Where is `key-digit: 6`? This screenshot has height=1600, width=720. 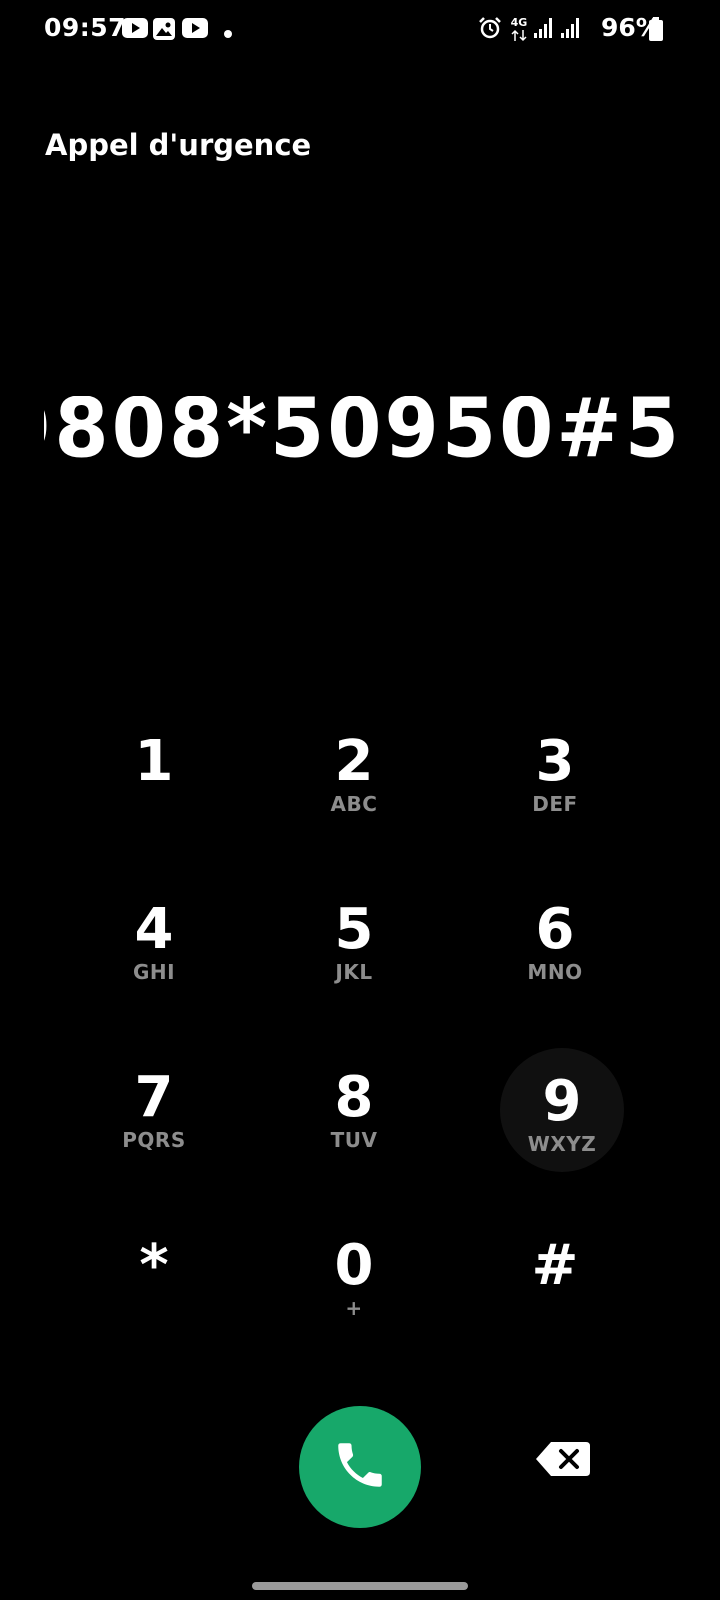 key-digit: 6 is located at coordinates (555, 929).